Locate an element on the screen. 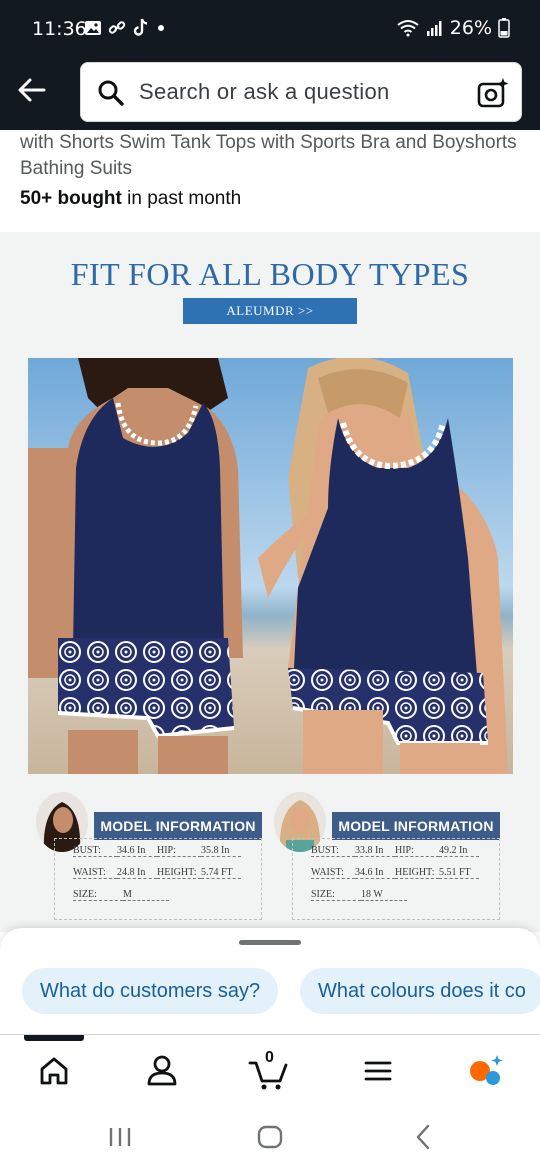 Image resolution: width=540 pixels, height=1170 pixels. gallery-icon is located at coordinates (93, 28).